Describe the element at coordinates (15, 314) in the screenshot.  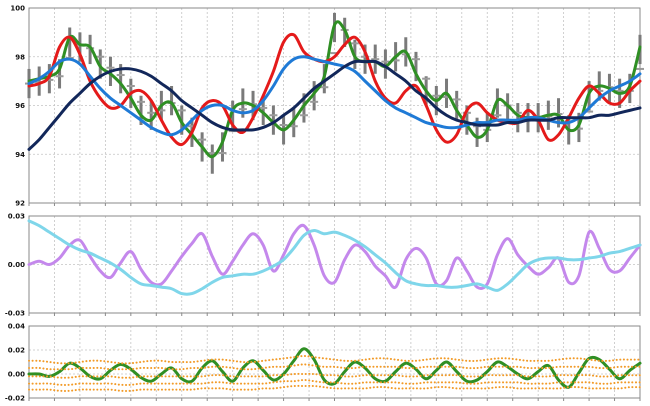
I see `y-tick-label: -0.03` at that location.